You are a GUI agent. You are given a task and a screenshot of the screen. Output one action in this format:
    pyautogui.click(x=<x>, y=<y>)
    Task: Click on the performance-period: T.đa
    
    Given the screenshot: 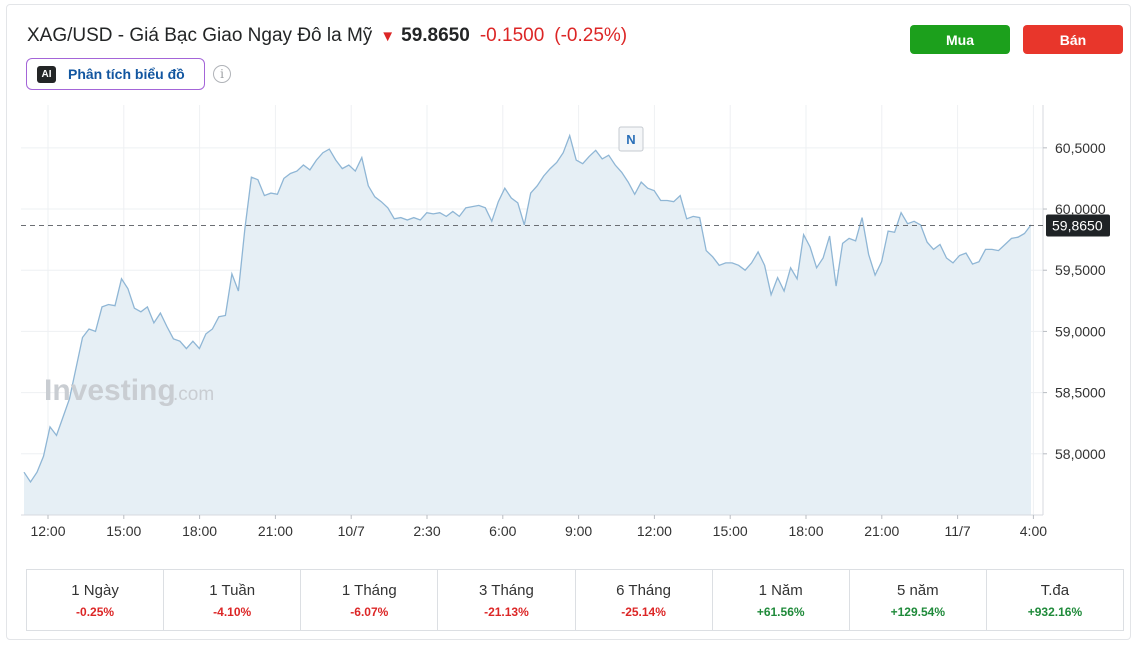 What is the action you would take?
    pyautogui.click(x=1055, y=590)
    